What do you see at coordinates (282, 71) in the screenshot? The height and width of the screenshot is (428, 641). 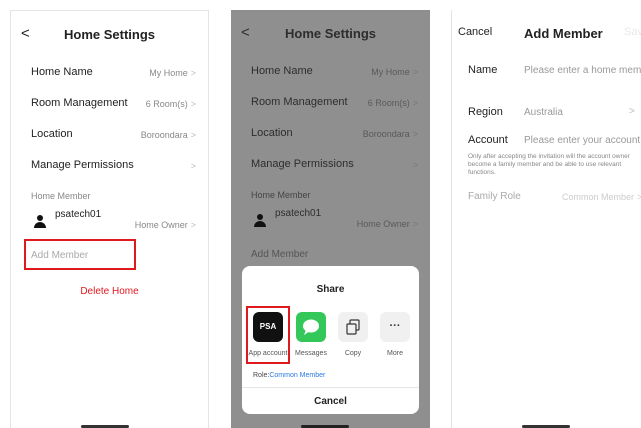 I see `row-home-name: Home Name` at bounding box center [282, 71].